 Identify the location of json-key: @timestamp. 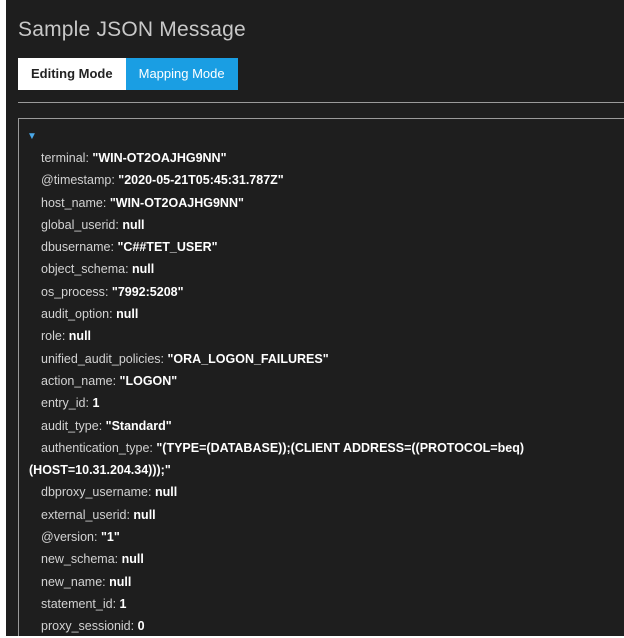
(76, 180).